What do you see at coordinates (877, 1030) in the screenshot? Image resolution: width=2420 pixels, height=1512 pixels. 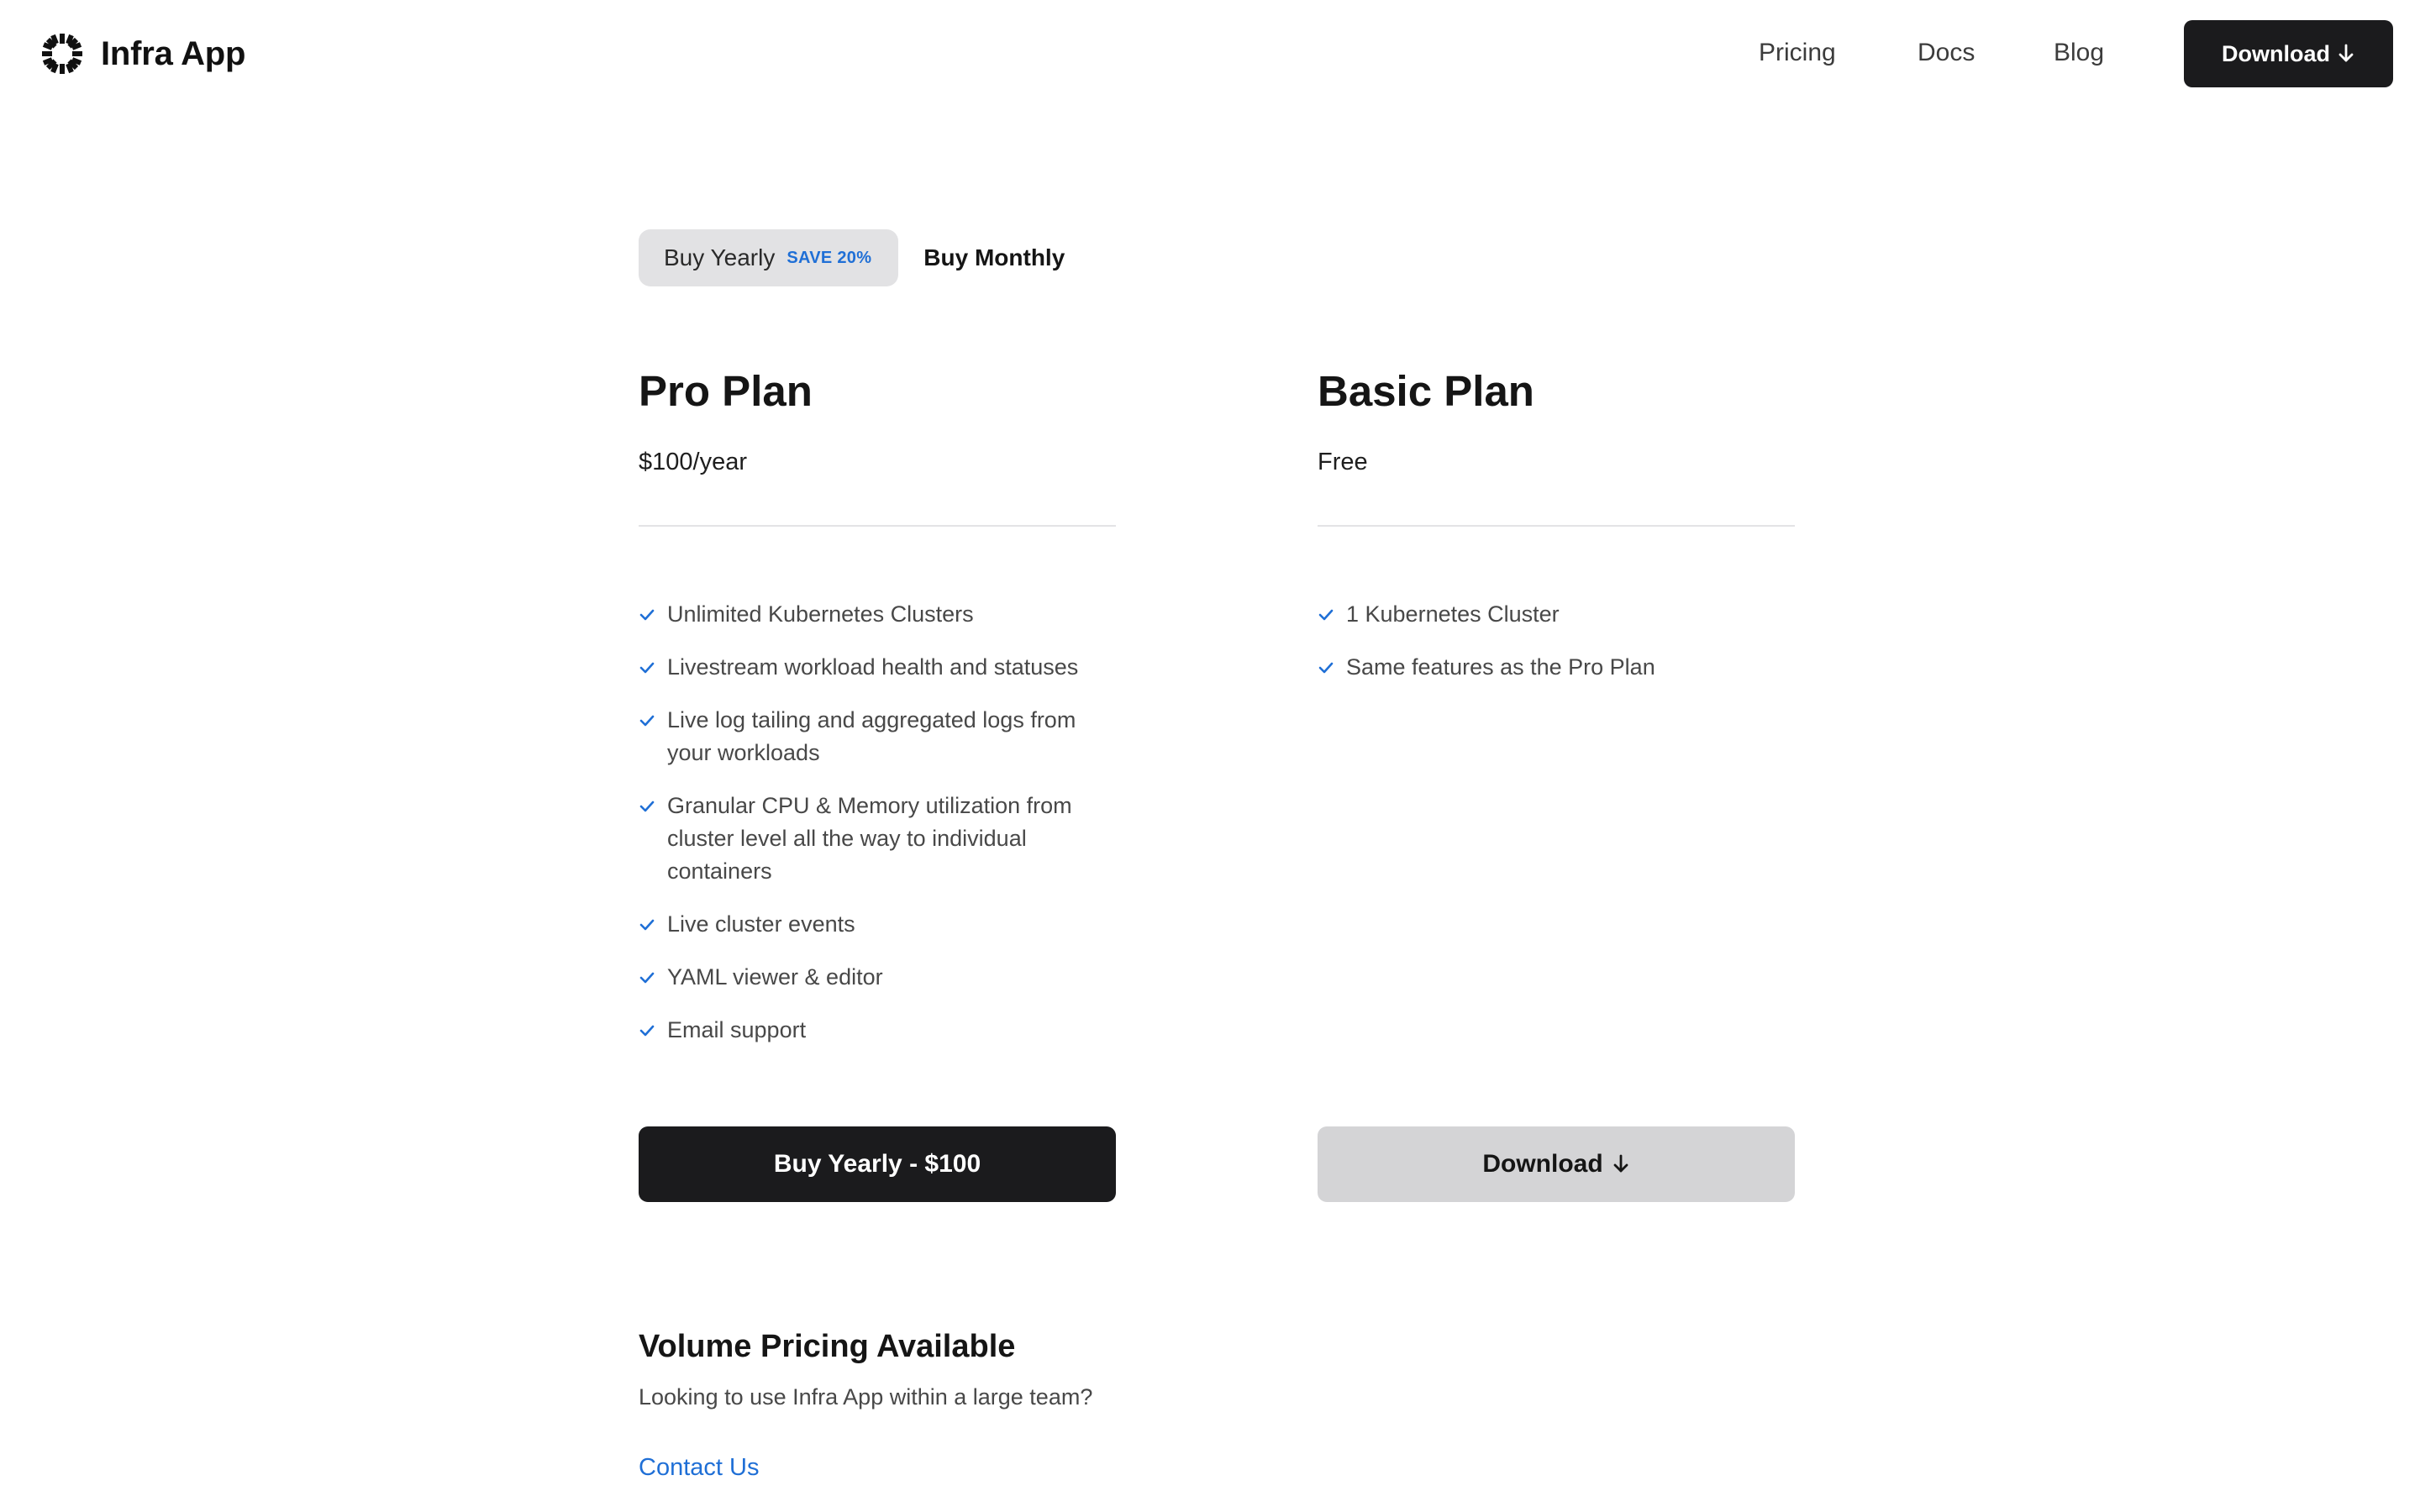 I see `feature-item: Email support` at bounding box center [877, 1030].